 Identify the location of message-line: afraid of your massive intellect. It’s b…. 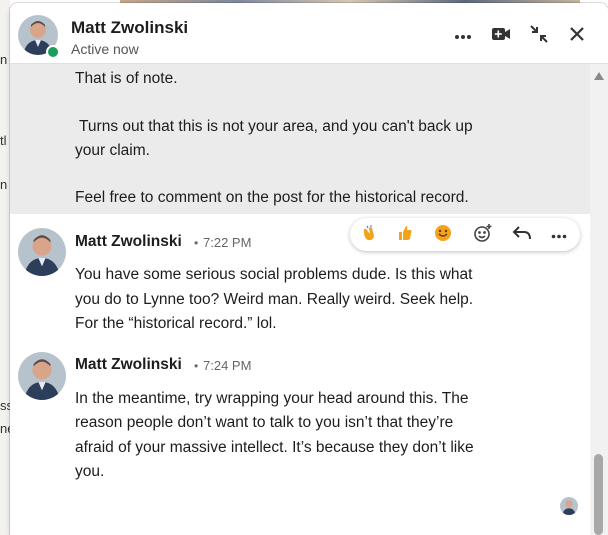
(274, 447).